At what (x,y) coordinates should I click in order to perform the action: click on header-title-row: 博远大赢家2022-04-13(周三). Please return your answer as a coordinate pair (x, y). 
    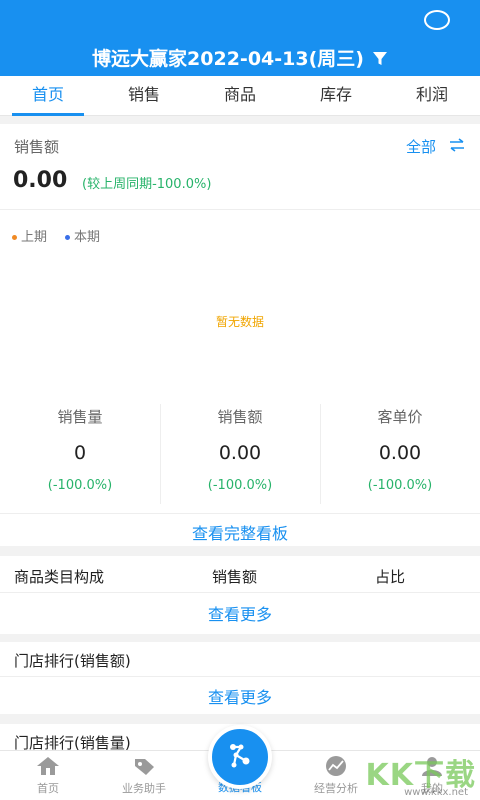
    Looking at the image, I should click on (240, 58).